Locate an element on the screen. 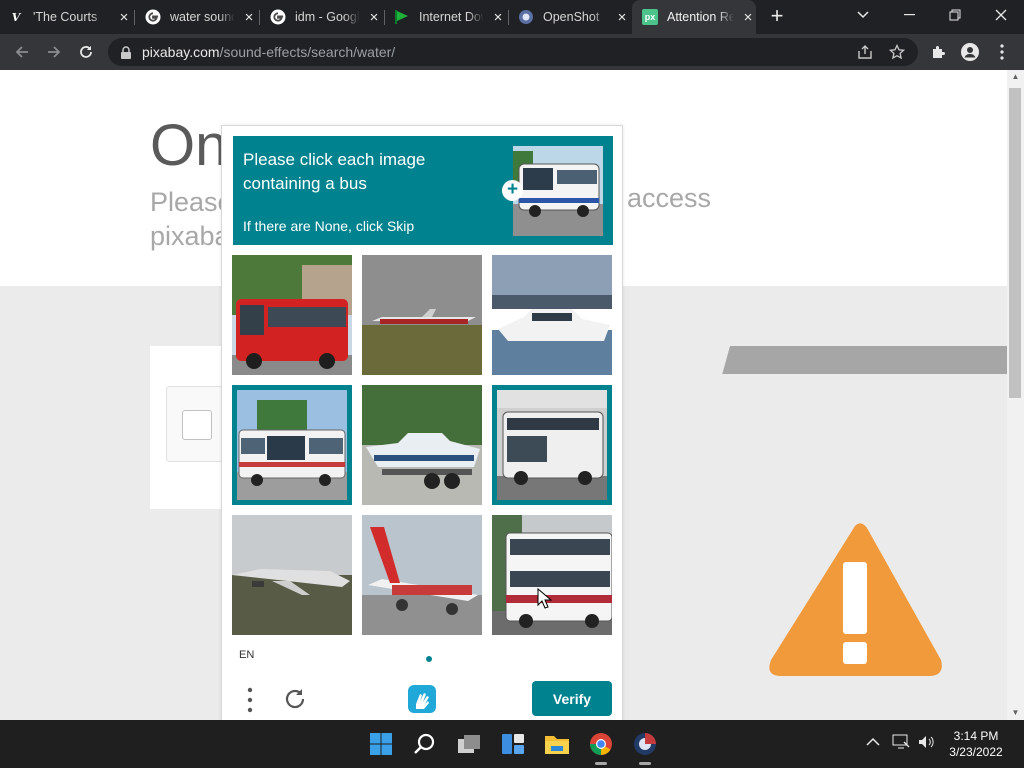  url-text: pixabay.com/sound-effects/search/water/ is located at coordinates (268, 52).